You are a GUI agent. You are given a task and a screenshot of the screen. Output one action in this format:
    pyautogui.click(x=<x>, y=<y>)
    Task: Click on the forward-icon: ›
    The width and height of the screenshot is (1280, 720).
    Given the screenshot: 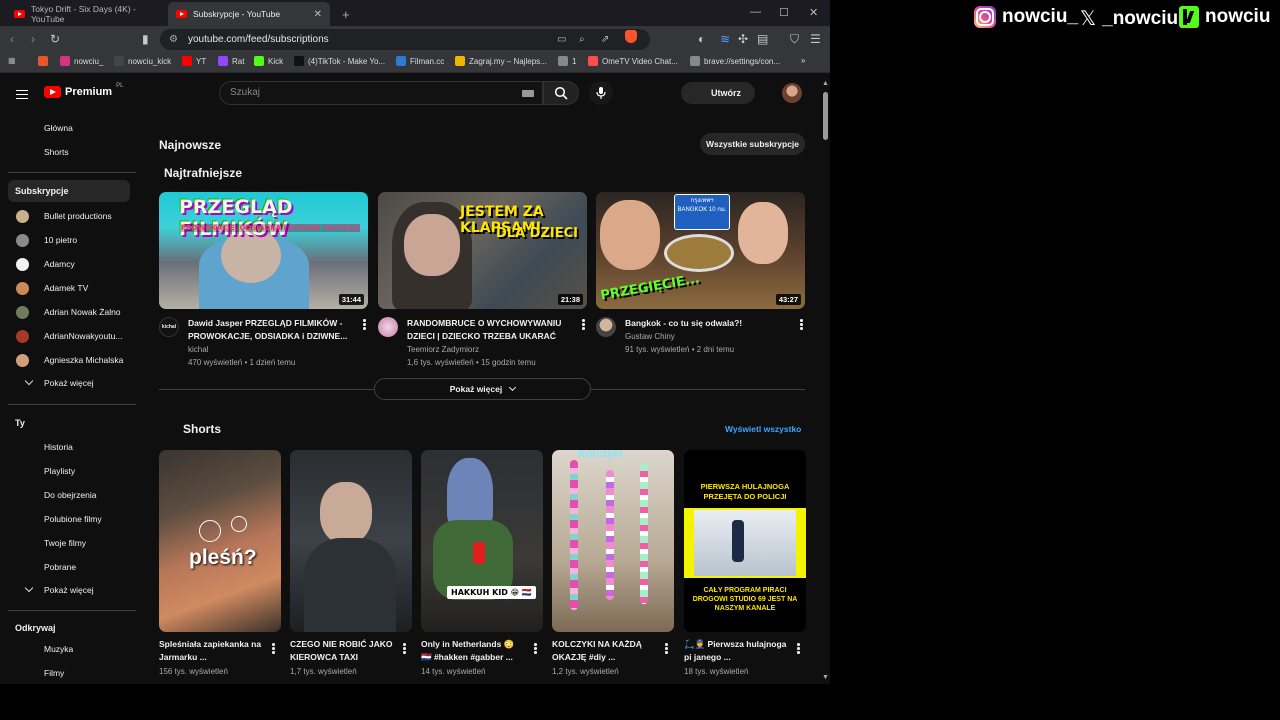 What is the action you would take?
    pyautogui.click(x=33, y=39)
    